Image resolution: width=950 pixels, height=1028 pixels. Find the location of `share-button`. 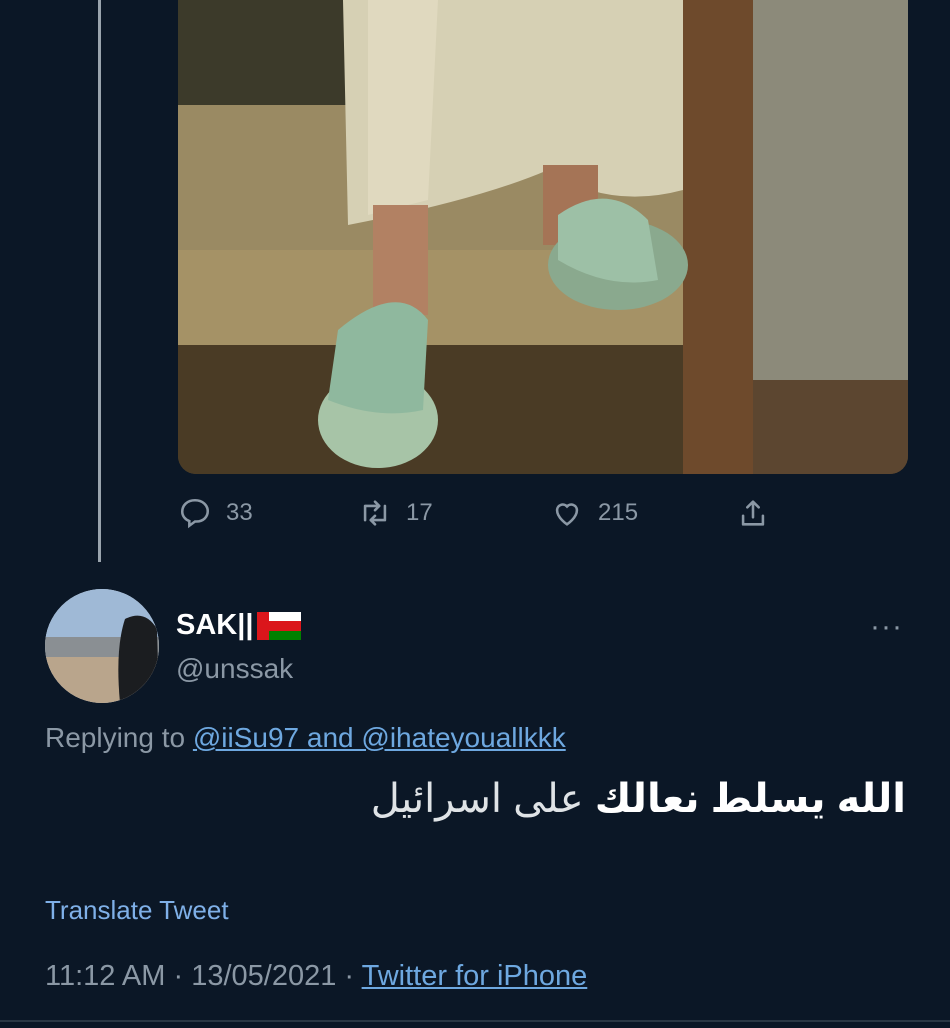

share-button is located at coordinates (753, 513).